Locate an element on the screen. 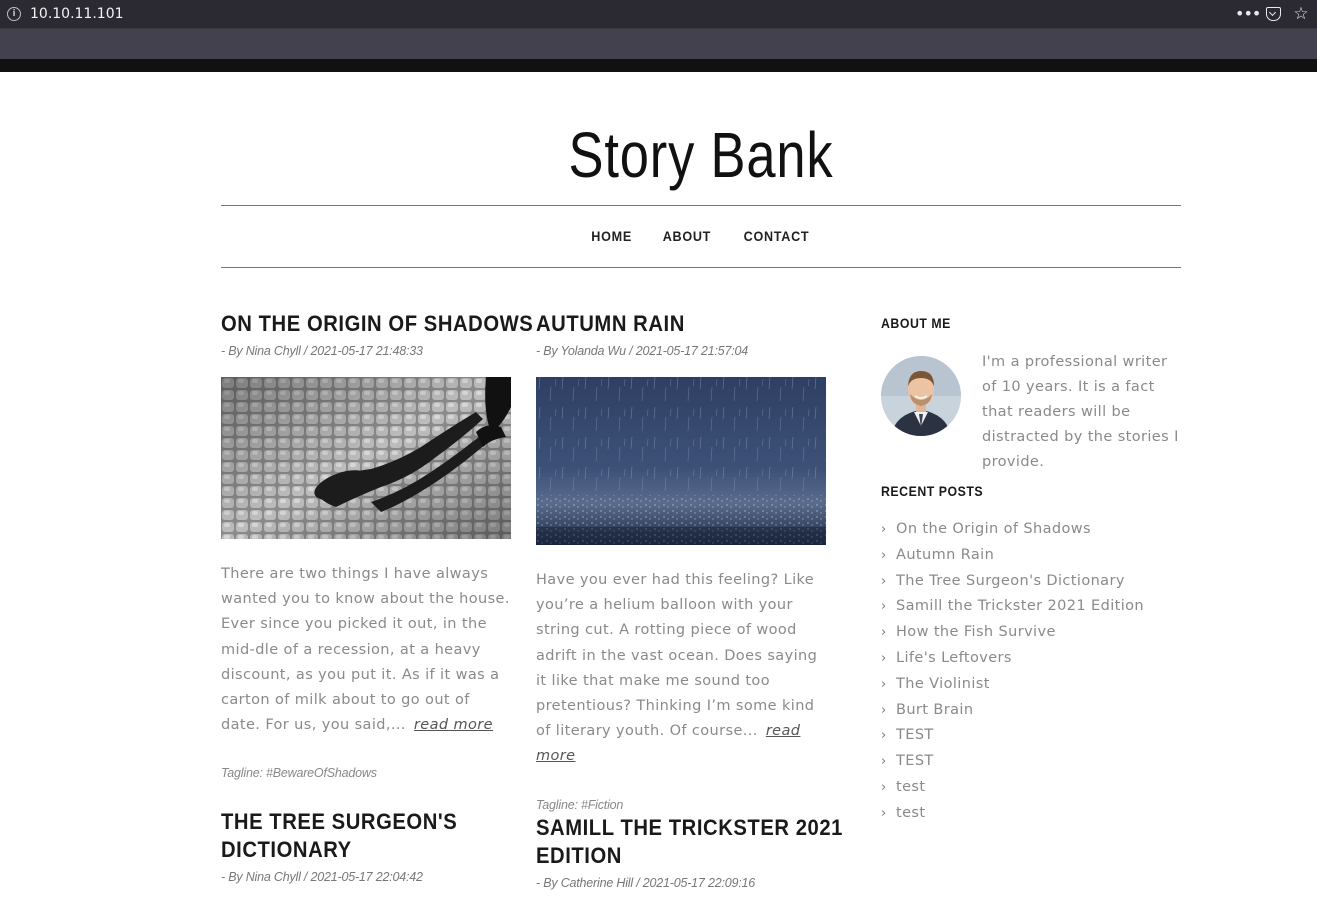  ellipsis-icon: ••• is located at coordinates (1248, 14).